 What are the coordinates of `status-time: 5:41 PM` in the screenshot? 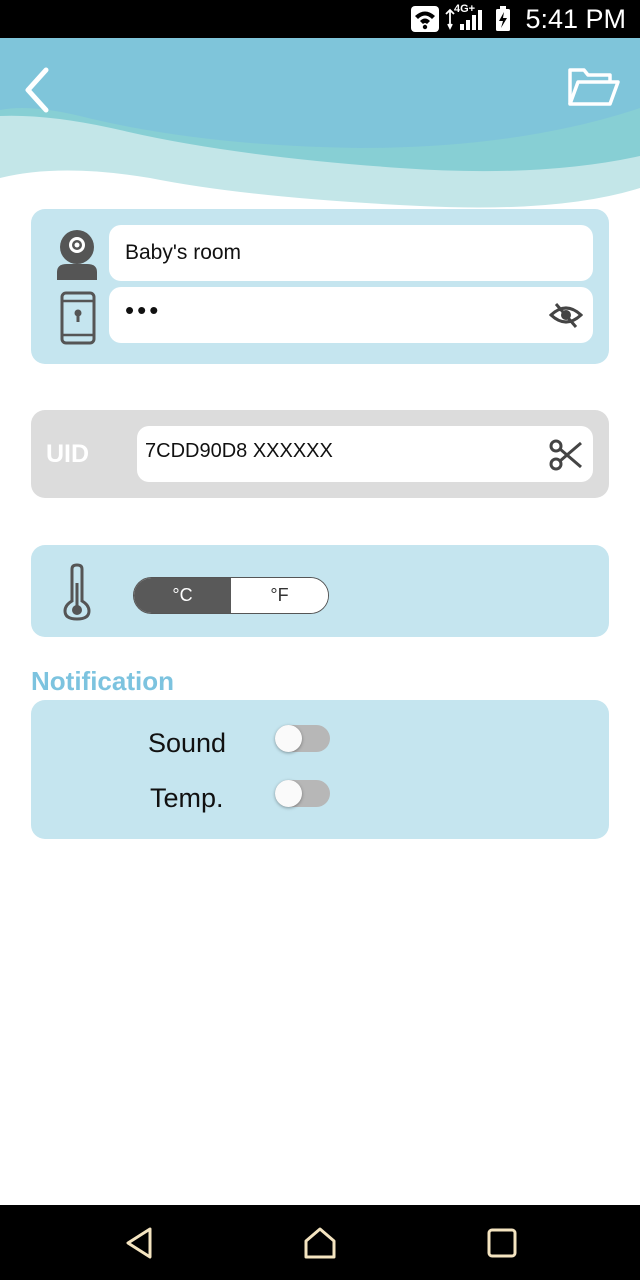 It's located at (575, 19).